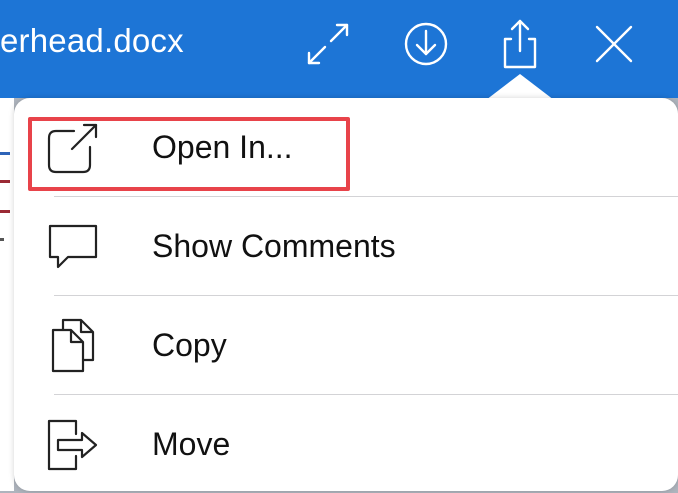 The width and height of the screenshot is (678, 493). What do you see at coordinates (189, 154) in the screenshot?
I see `highlight-annotation` at bounding box center [189, 154].